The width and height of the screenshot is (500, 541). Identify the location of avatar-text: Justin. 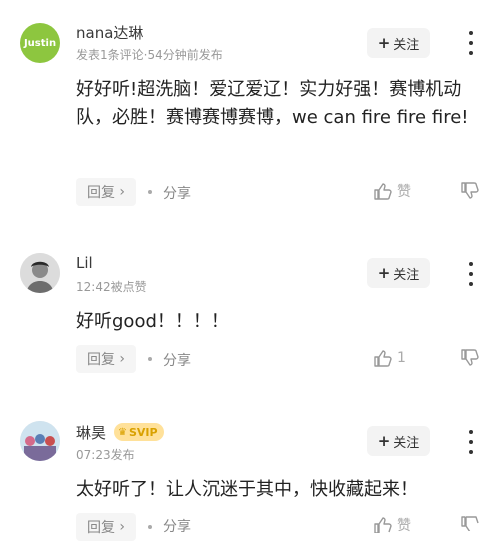
(40, 43).